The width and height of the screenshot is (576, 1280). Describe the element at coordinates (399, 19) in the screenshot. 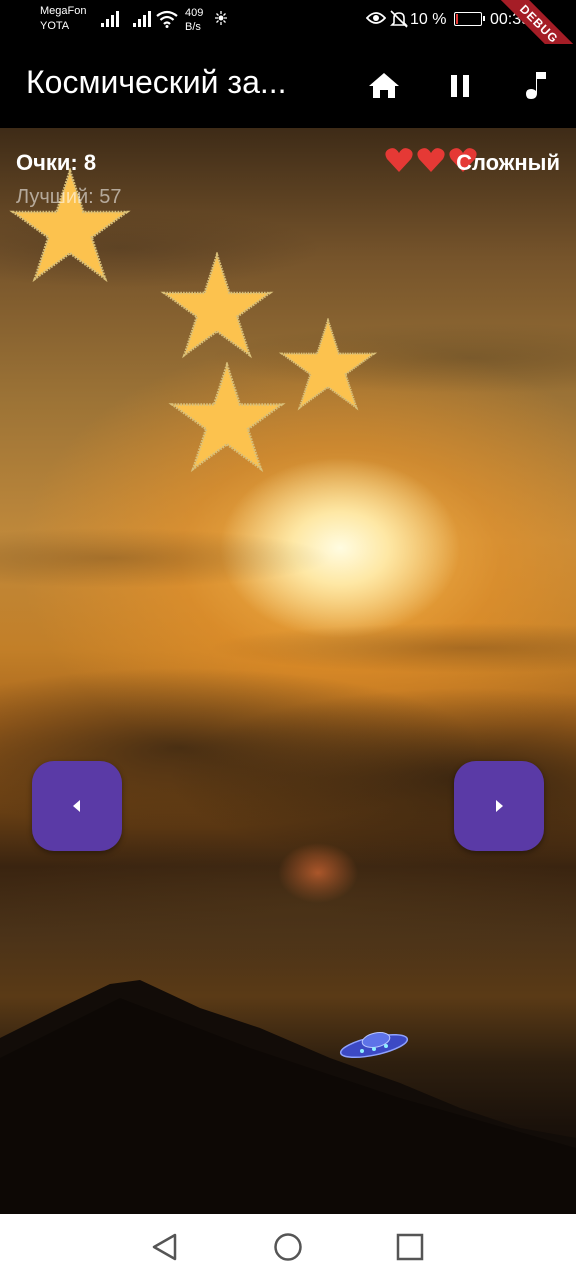

I see `mute-icon` at that location.